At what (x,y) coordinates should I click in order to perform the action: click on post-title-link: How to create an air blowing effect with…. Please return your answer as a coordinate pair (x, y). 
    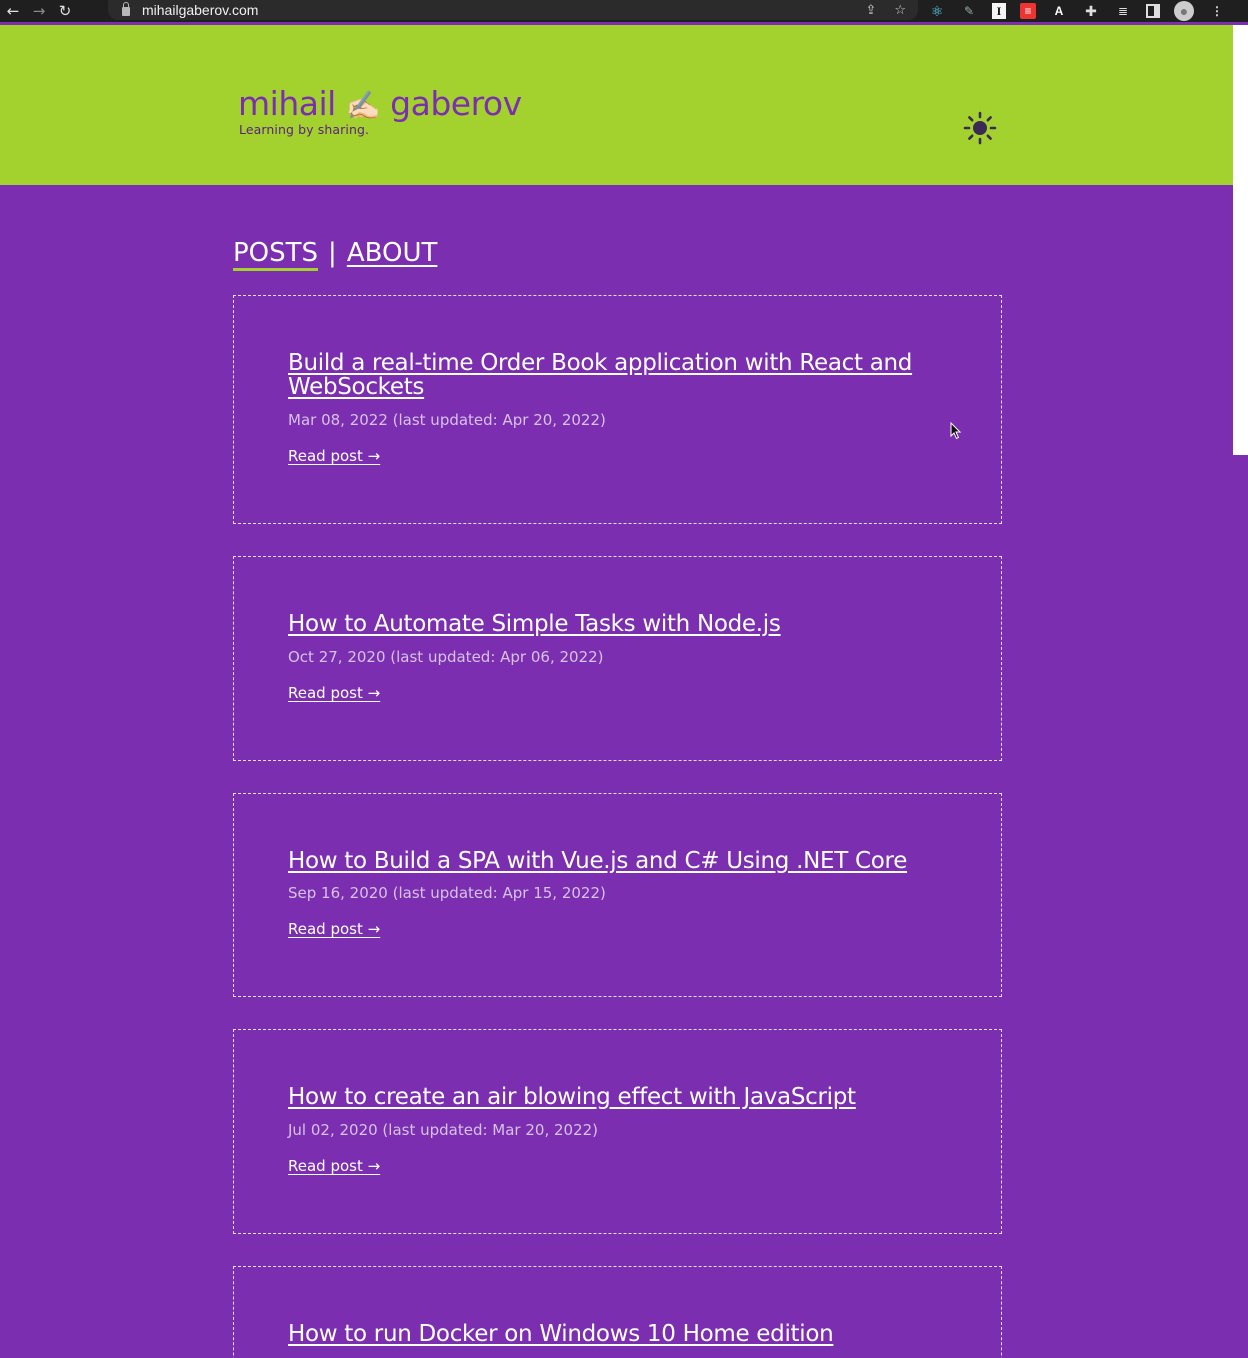
    Looking at the image, I should click on (609, 1097).